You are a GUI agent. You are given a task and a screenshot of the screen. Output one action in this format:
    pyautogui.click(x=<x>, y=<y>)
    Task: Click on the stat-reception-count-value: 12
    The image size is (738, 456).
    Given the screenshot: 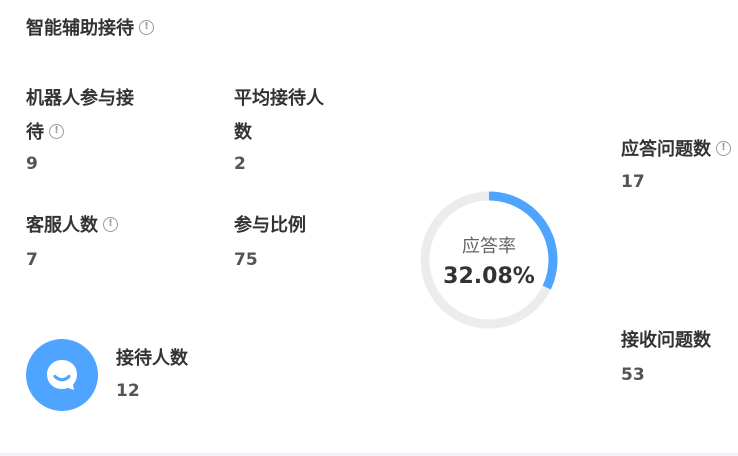 What is the action you would take?
    pyautogui.click(x=128, y=391)
    